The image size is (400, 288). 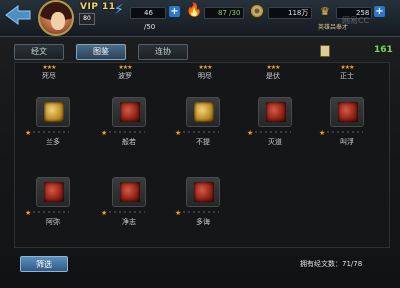 What do you see at coordinates (163, 52) in the screenshot?
I see `tab-lianxie: 连协` at bounding box center [163, 52].